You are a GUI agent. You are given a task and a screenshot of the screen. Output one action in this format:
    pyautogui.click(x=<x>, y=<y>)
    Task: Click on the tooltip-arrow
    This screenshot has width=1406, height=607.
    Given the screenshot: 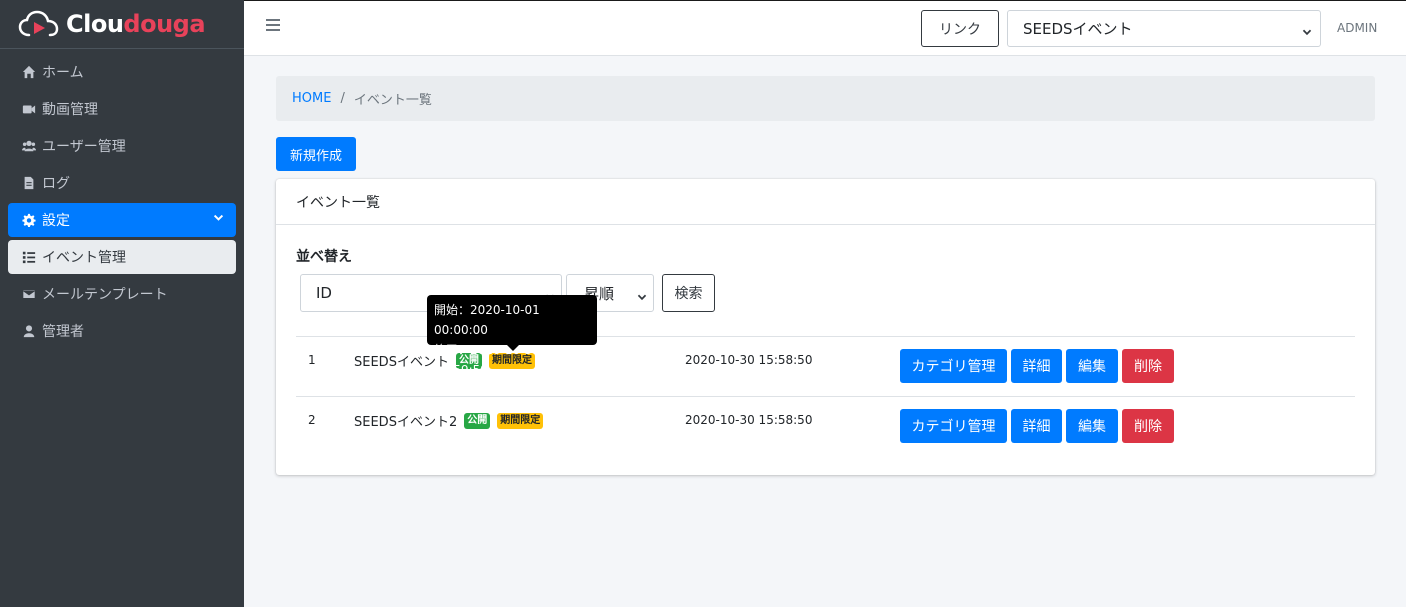 What is the action you would take?
    pyautogui.click(x=513, y=348)
    